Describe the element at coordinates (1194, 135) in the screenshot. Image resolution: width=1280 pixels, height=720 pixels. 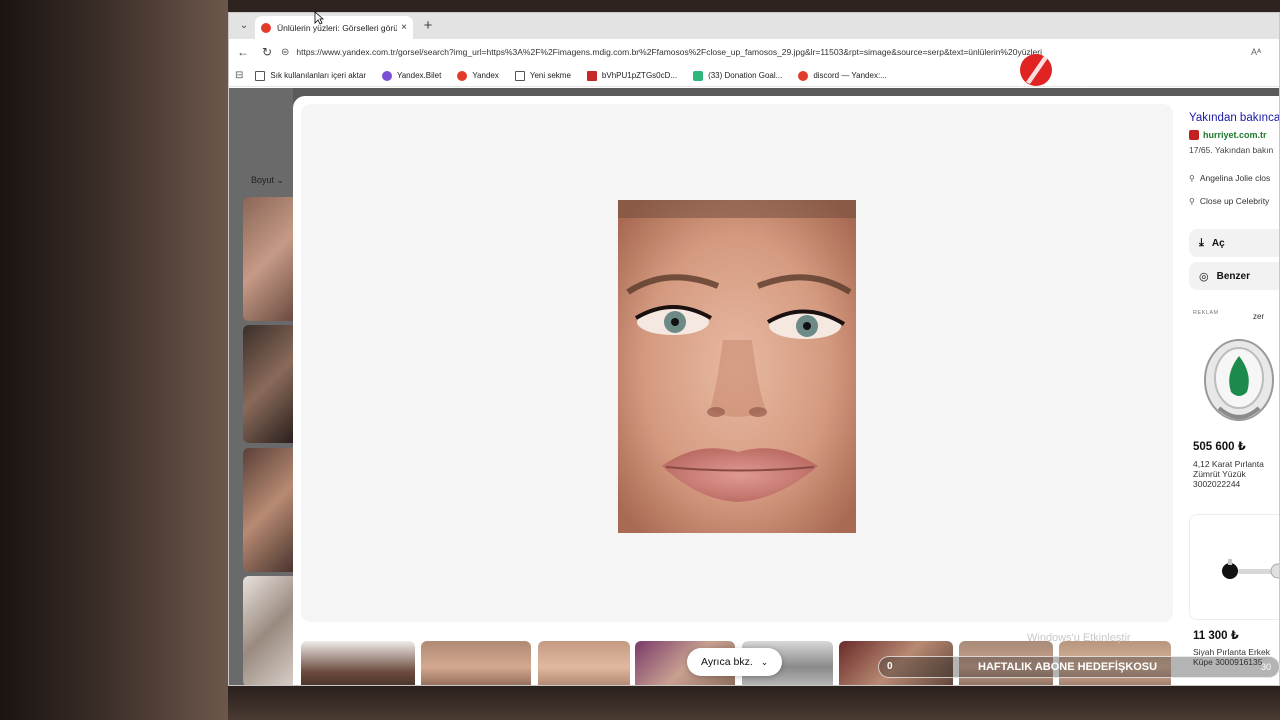
I see `hurriyet-favicon-icon` at that location.